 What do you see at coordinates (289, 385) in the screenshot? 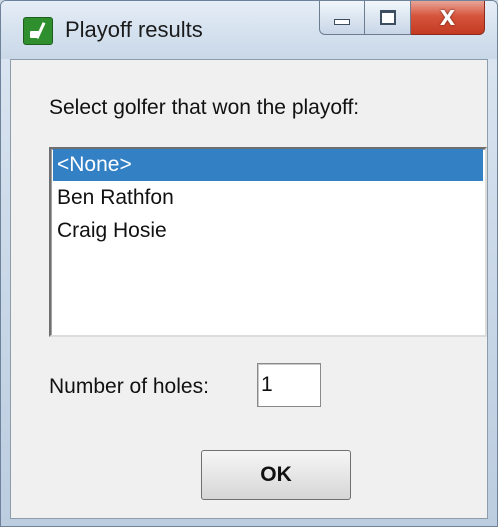
I see `number-of-holes-input` at bounding box center [289, 385].